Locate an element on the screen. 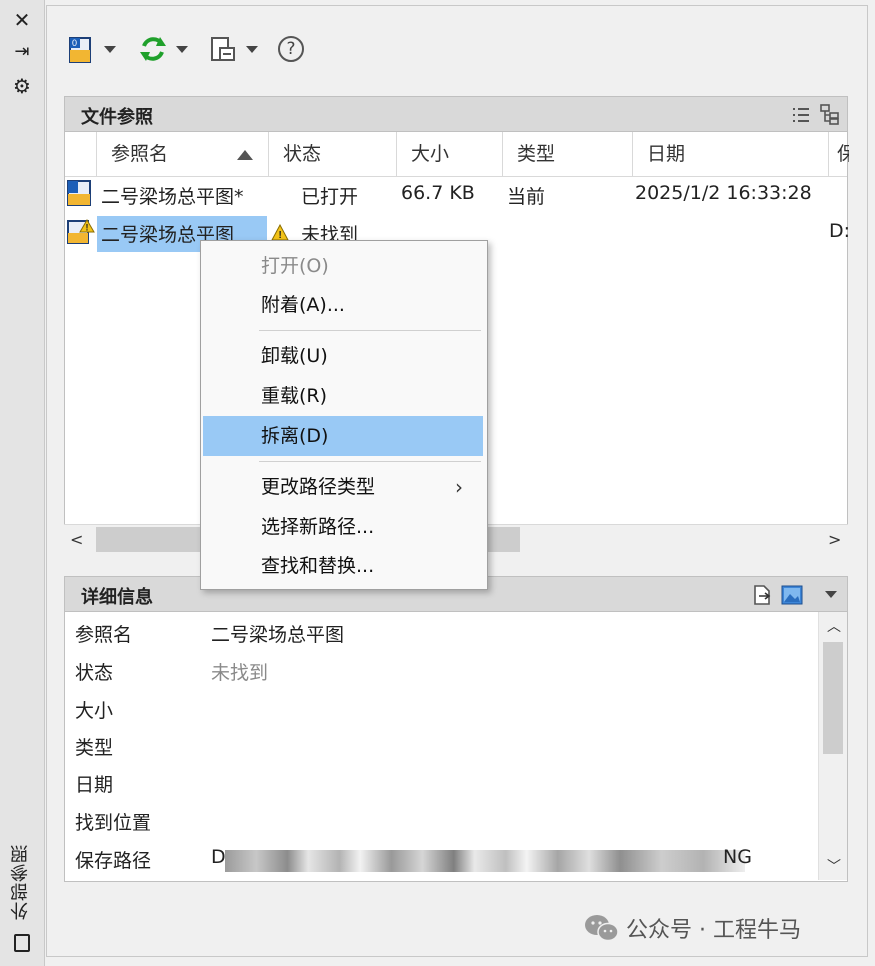  redacted-path is located at coordinates (485, 861).